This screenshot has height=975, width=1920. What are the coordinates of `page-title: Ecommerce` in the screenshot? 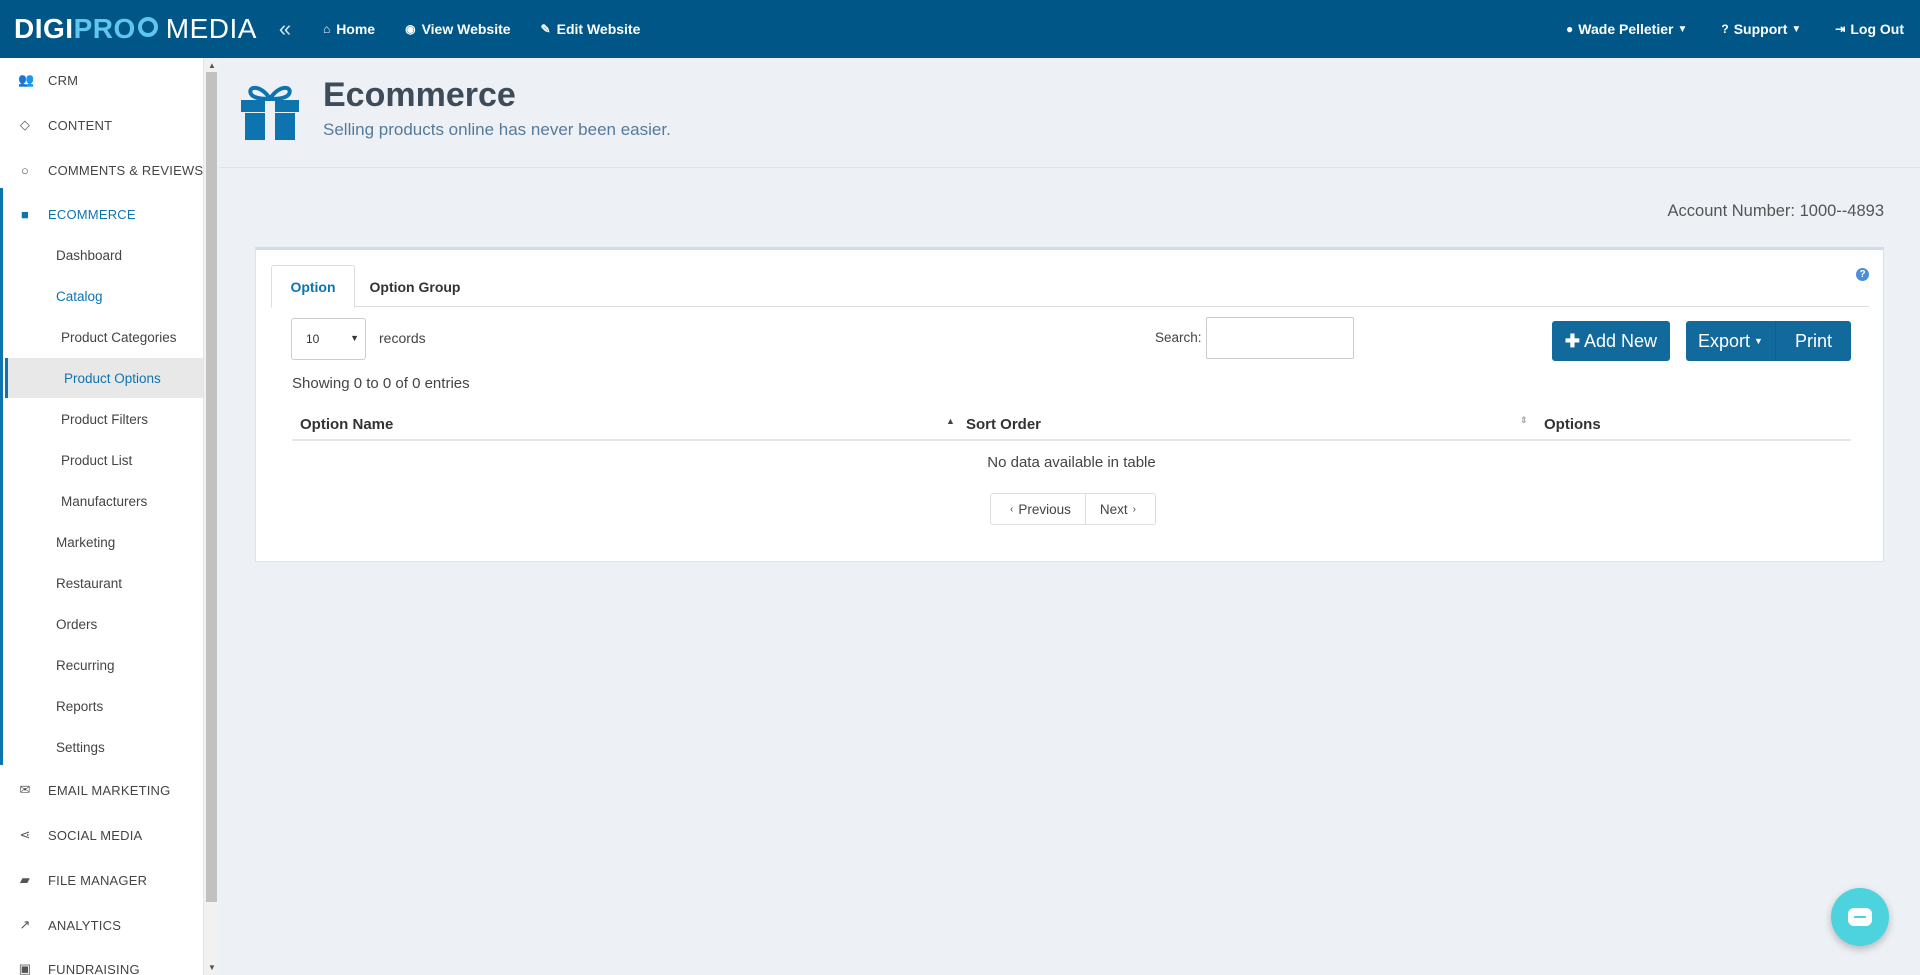 It's located at (419, 95).